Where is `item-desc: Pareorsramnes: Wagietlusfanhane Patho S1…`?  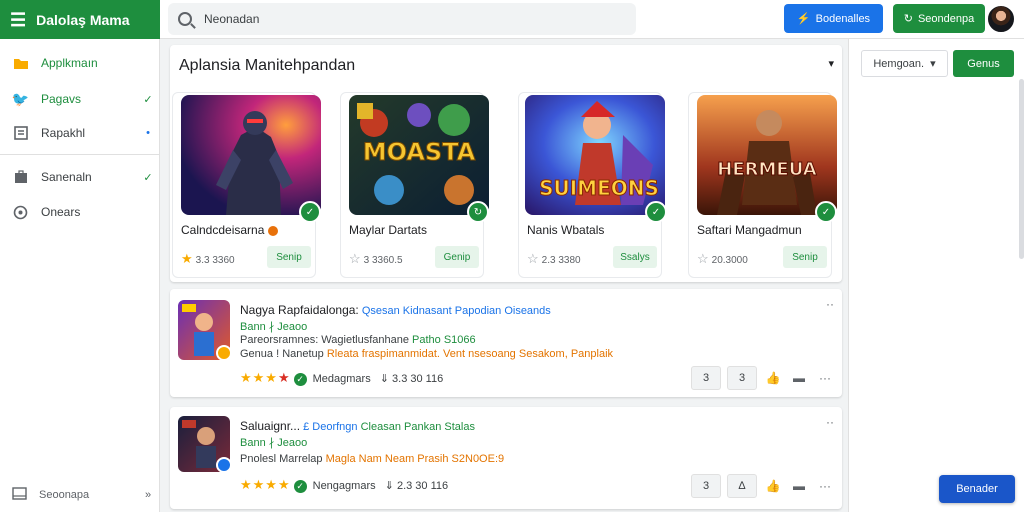 item-desc: Pareorsramnes: Wagietlusfanhane Patho S1… is located at coordinates (358, 340).